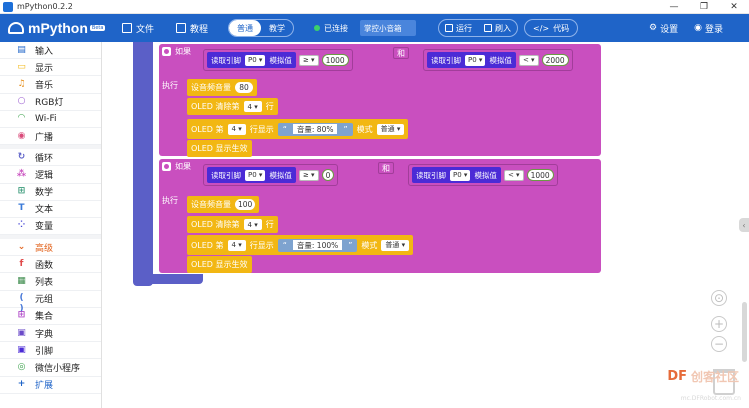  Describe the element at coordinates (708, 28) in the screenshot. I see `login-button: ◉ 登录` at that location.